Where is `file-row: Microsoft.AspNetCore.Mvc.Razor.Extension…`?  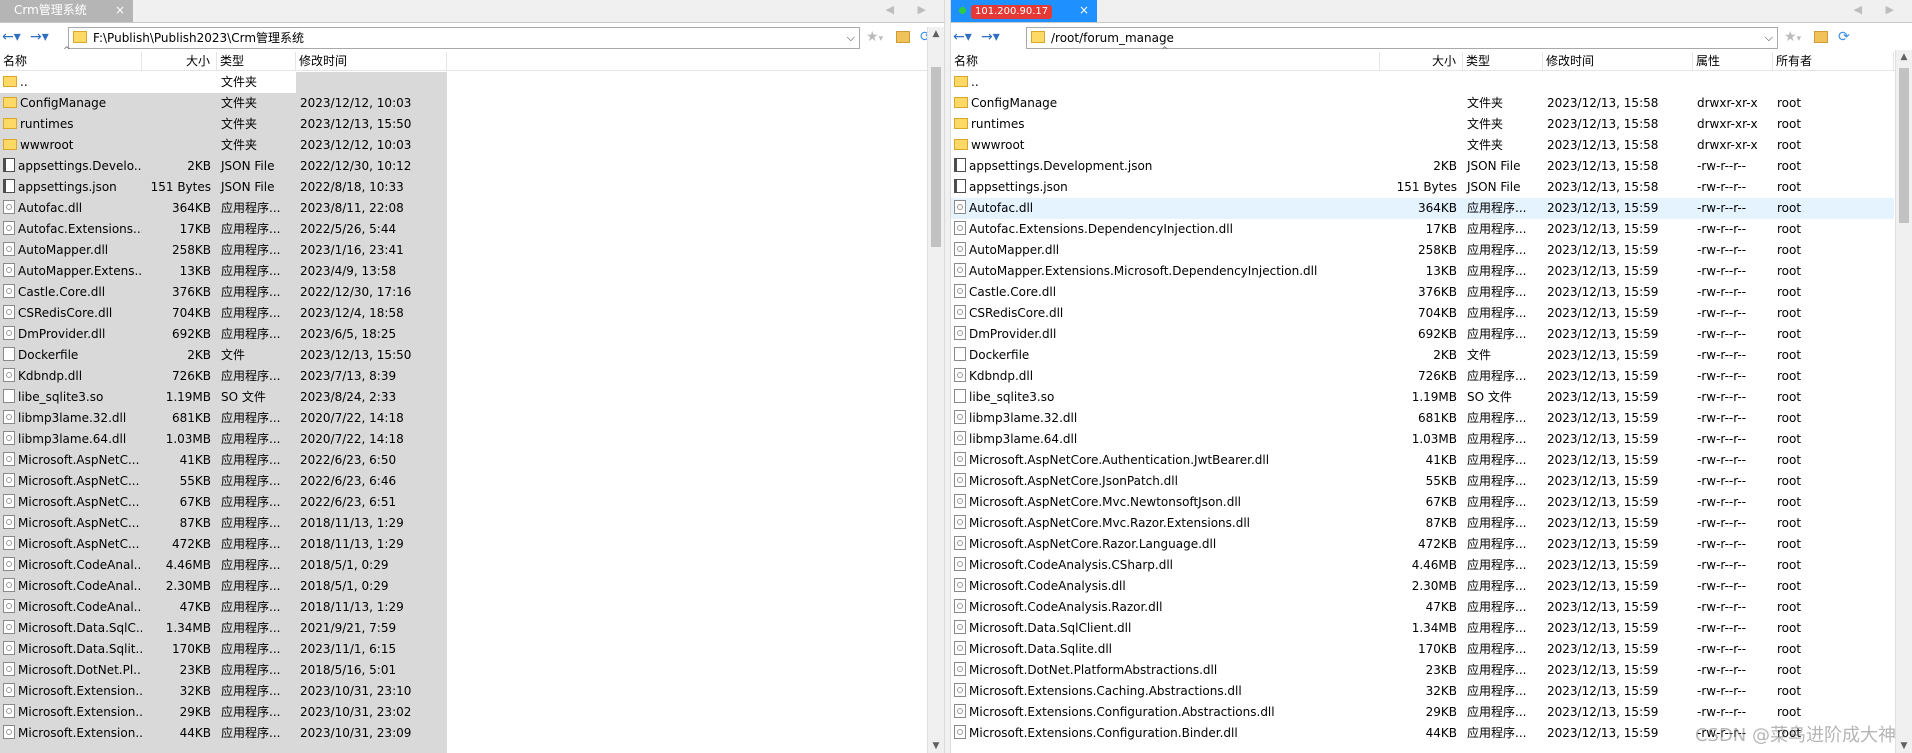 file-row: Microsoft.AspNetCore.Mvc.Razor.Extension… is located at coordinates (1422, 523).